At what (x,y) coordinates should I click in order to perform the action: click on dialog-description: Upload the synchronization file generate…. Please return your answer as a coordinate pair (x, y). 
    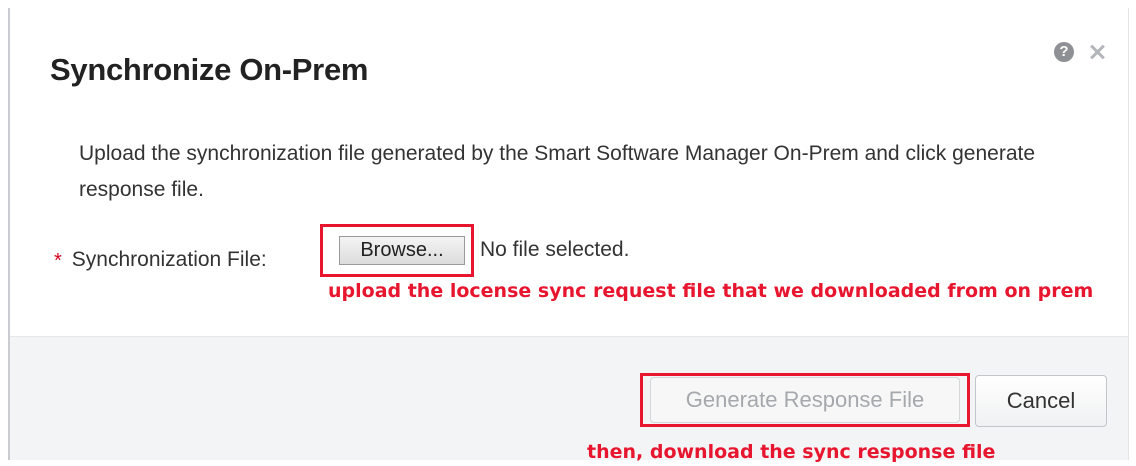
    Looking at the image, I should click on (557, 171).